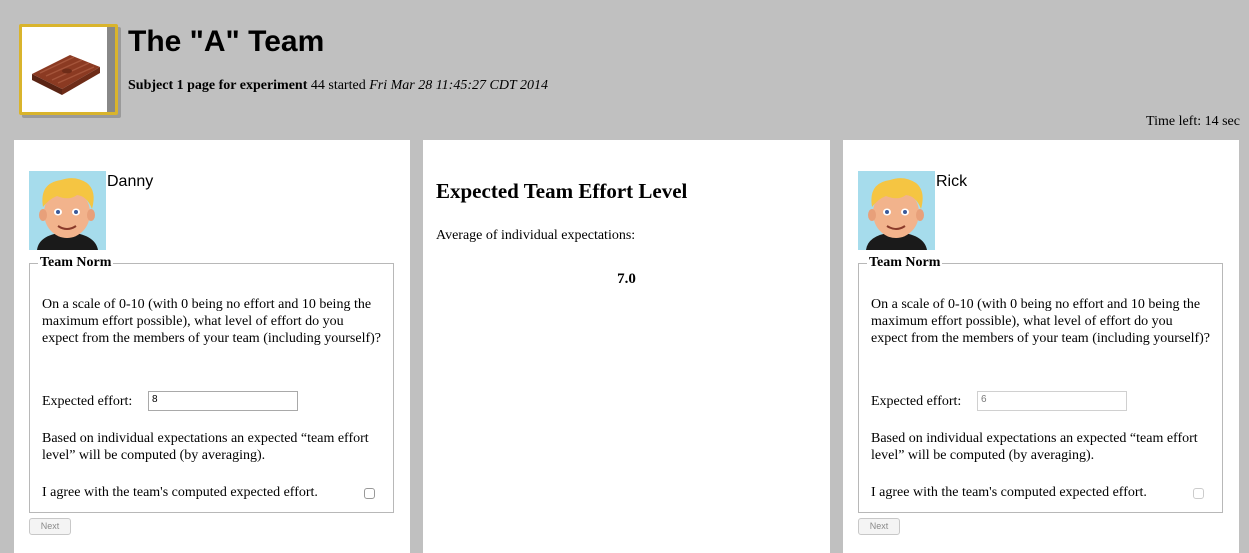 This screenshot has height=553, width=1249. I want to click on player-name: Danny, so click(130, 181).